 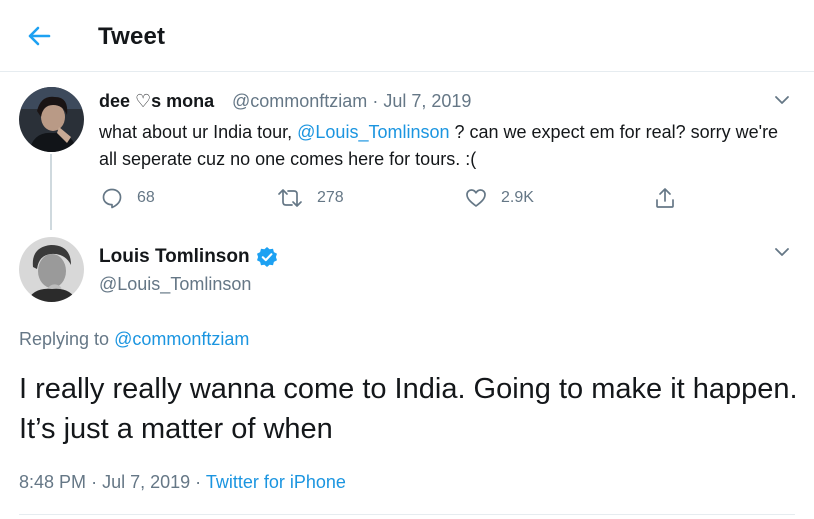 I want to click on reply-date: Jul 7, 2019, so click(x=427, y=101).